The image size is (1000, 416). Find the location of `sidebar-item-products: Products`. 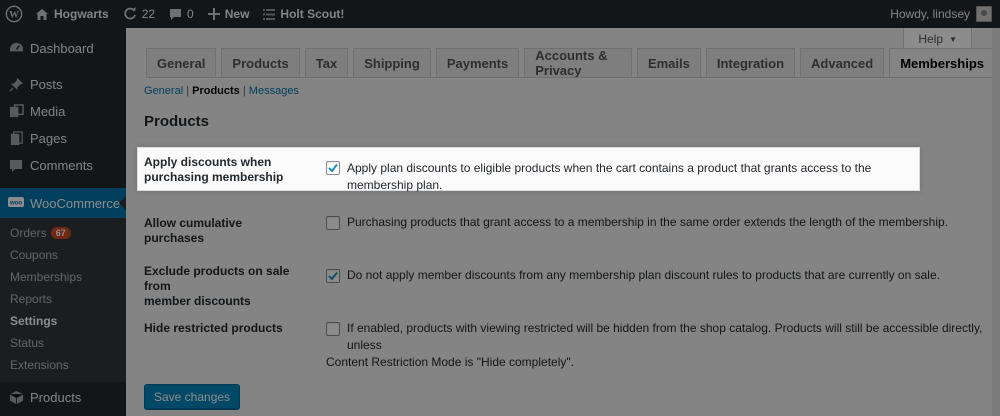

sidebar-item-products: Products is located at coordinates (63, 397).